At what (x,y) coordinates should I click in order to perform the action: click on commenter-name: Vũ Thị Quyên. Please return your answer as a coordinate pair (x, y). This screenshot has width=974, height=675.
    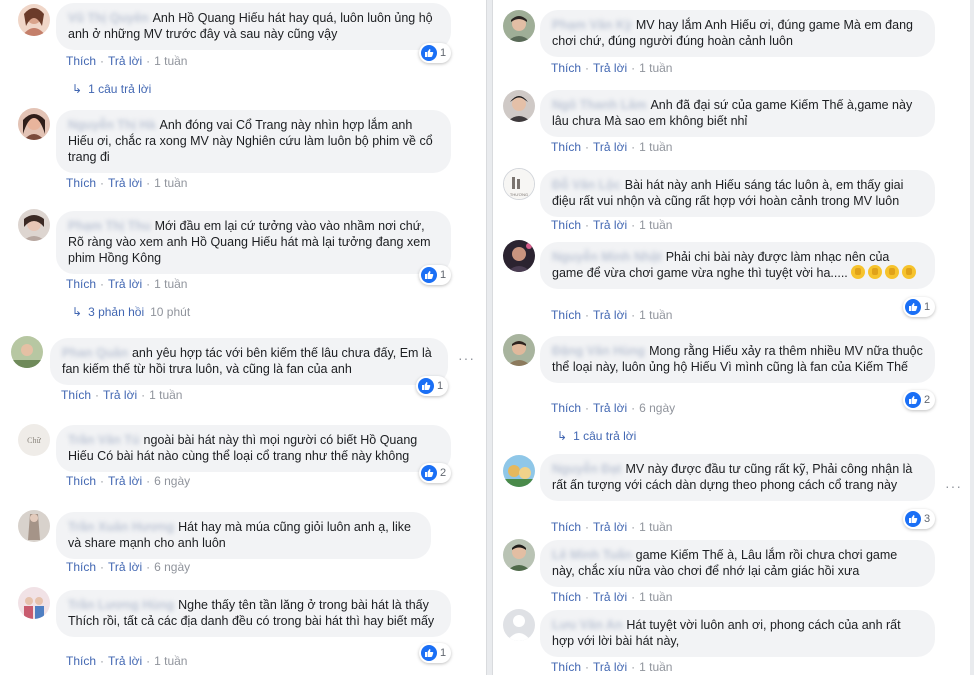
    Looking at the image, I should click on (108, 18).